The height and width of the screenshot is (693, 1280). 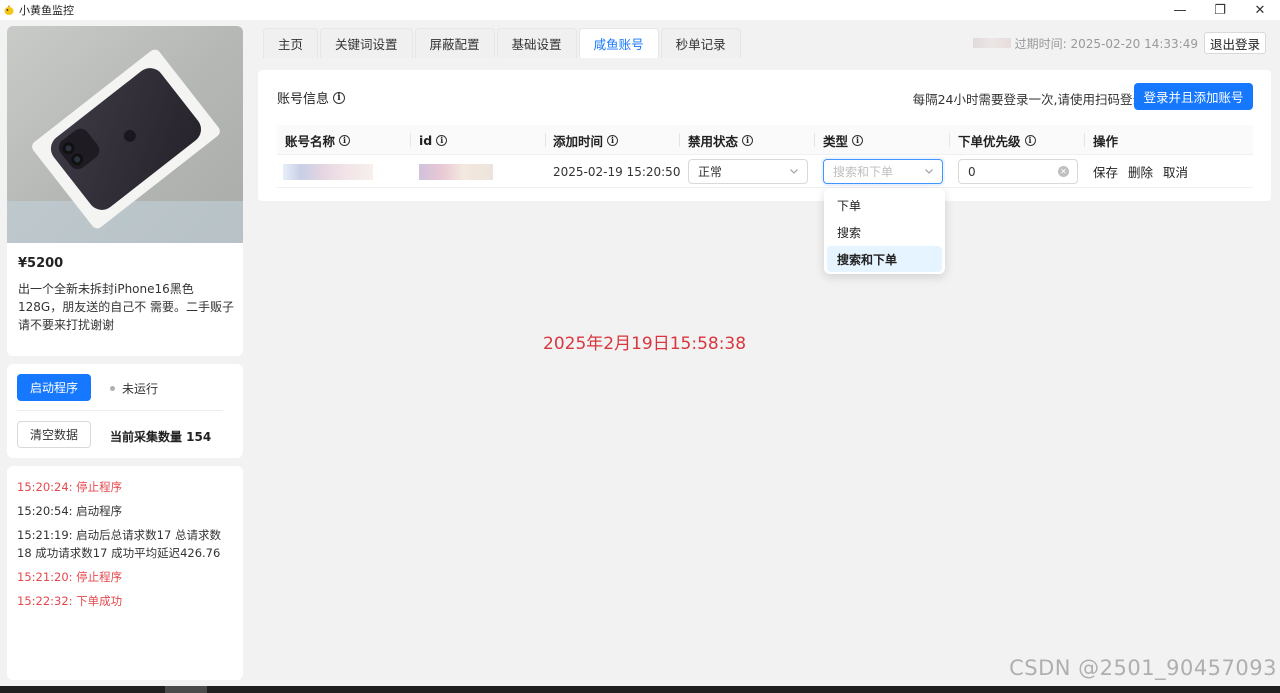 What do you see at coordinates (1234, 43) in the screenshot?
I see `logout-button: 退出登录` at bounding box center [1234, 43].